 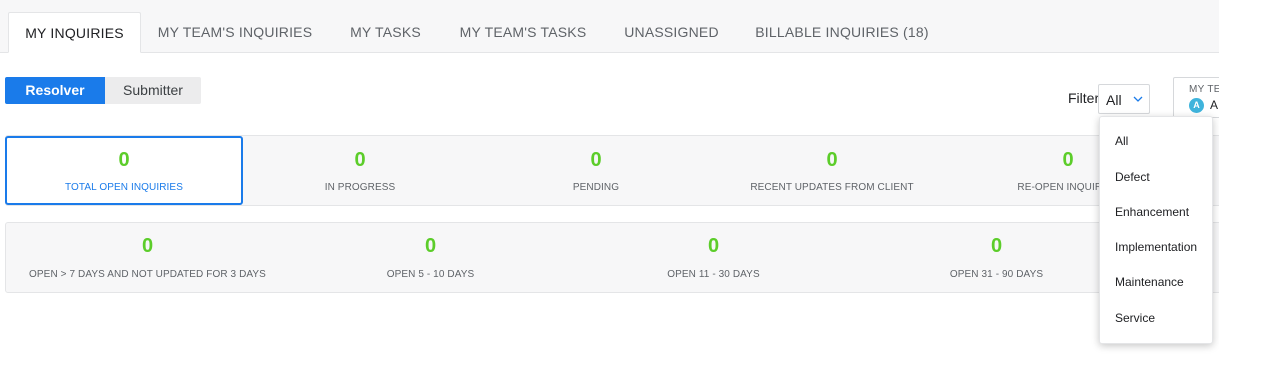 What do you see at coordinates (147, 274) in the screenshot?
I see `stat-label: OPEN > 7 DAYS AND NOT UPDATED FOR 3 DAYS` at bounding box center [147, 274].